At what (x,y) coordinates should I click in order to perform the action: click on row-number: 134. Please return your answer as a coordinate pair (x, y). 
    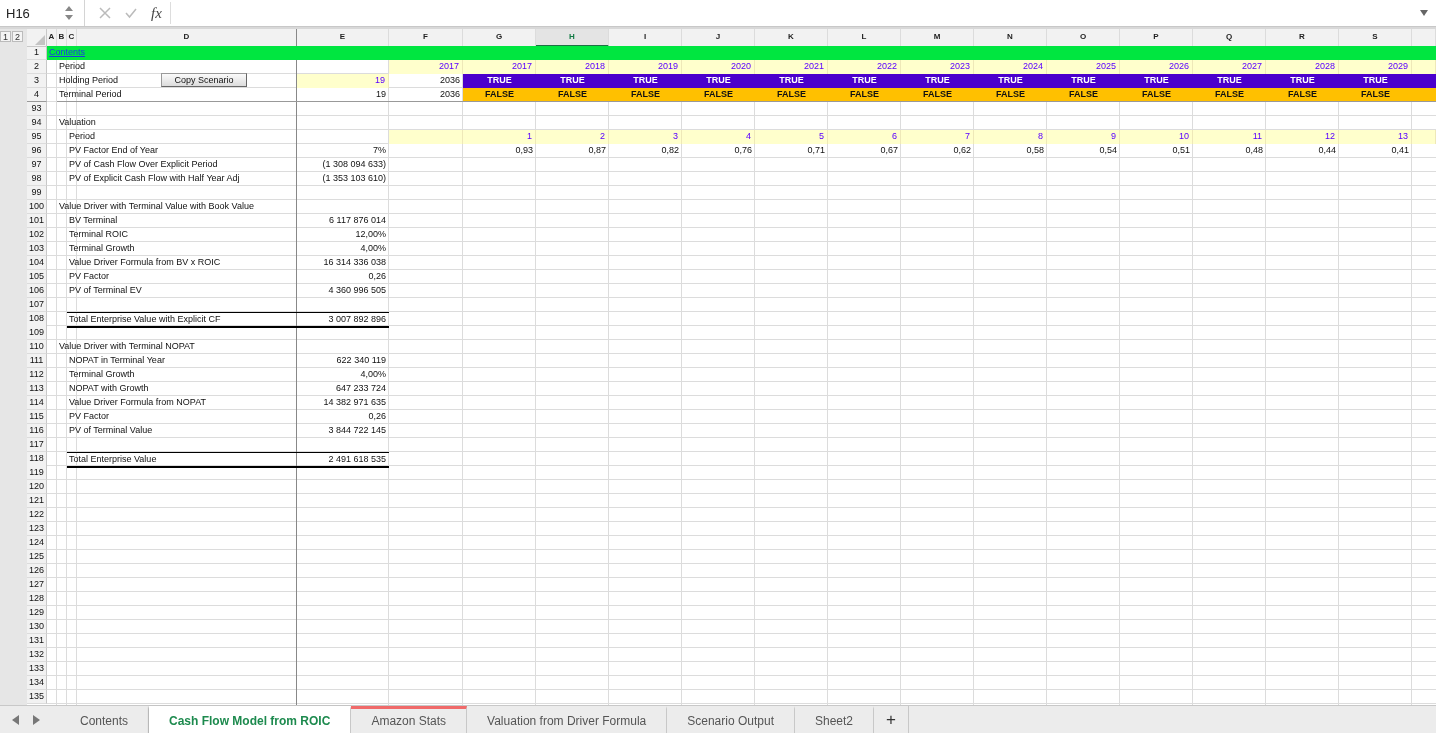
    Looking at the image, I should click on (37, 683).